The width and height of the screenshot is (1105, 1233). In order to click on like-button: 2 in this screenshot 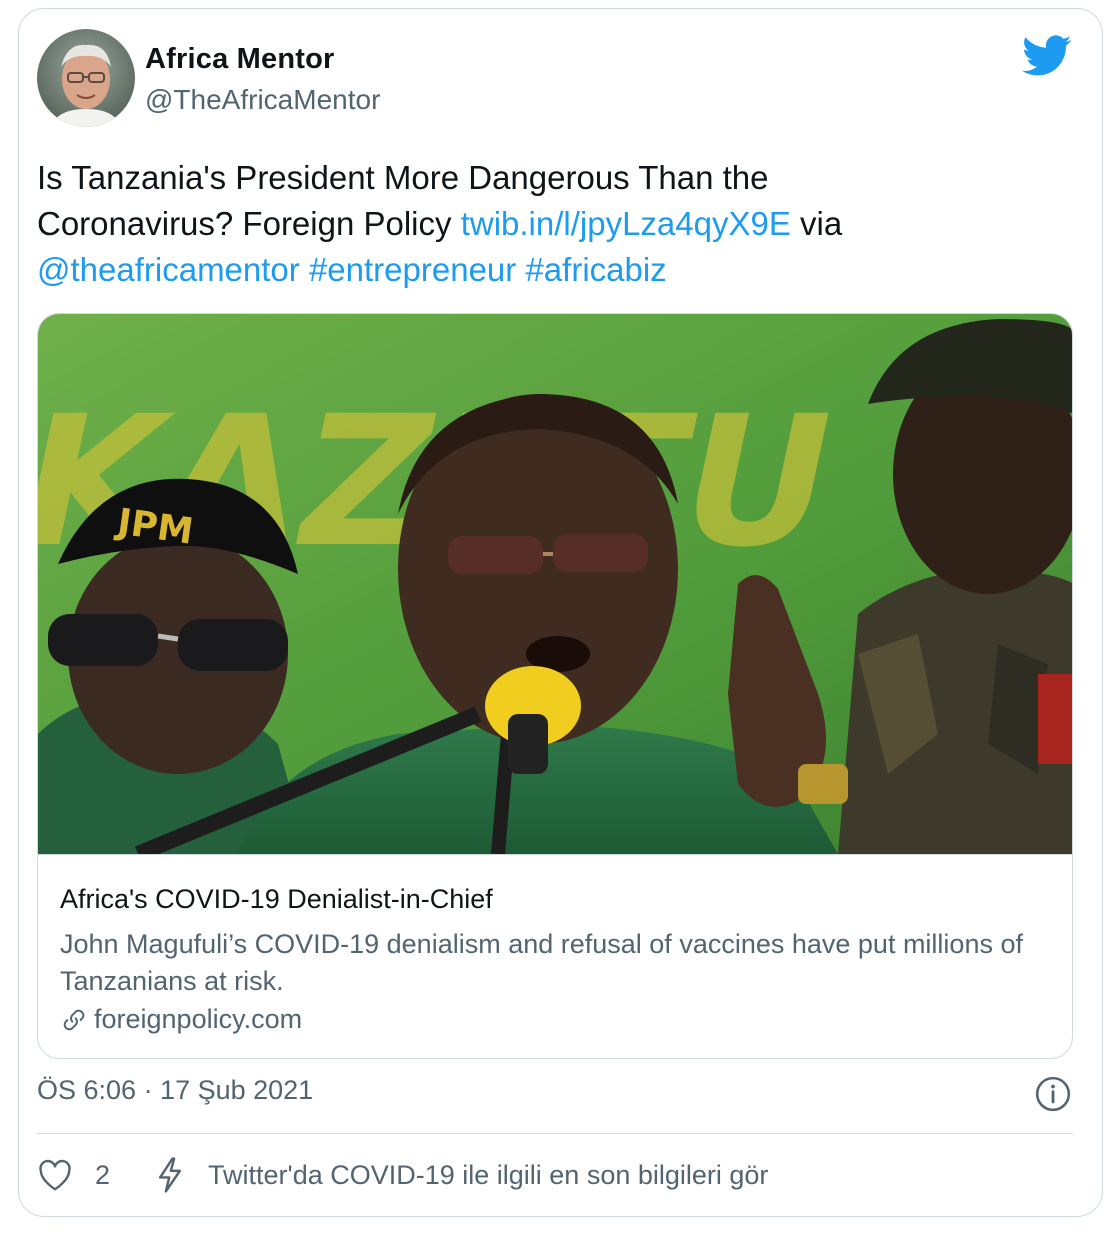, I will do `click(73, 1175)`.